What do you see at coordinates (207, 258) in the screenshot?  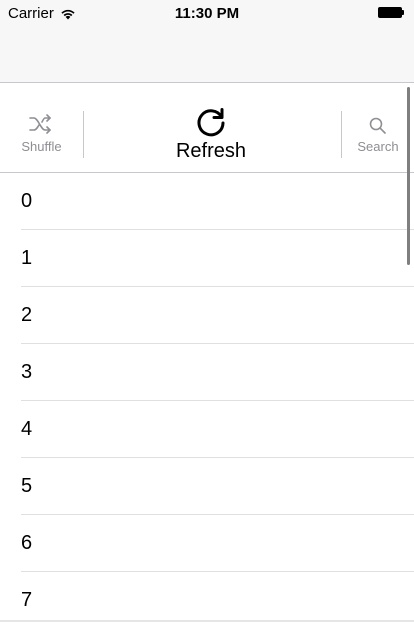 I see `list-item: 1` at bounding box center [207, 258].